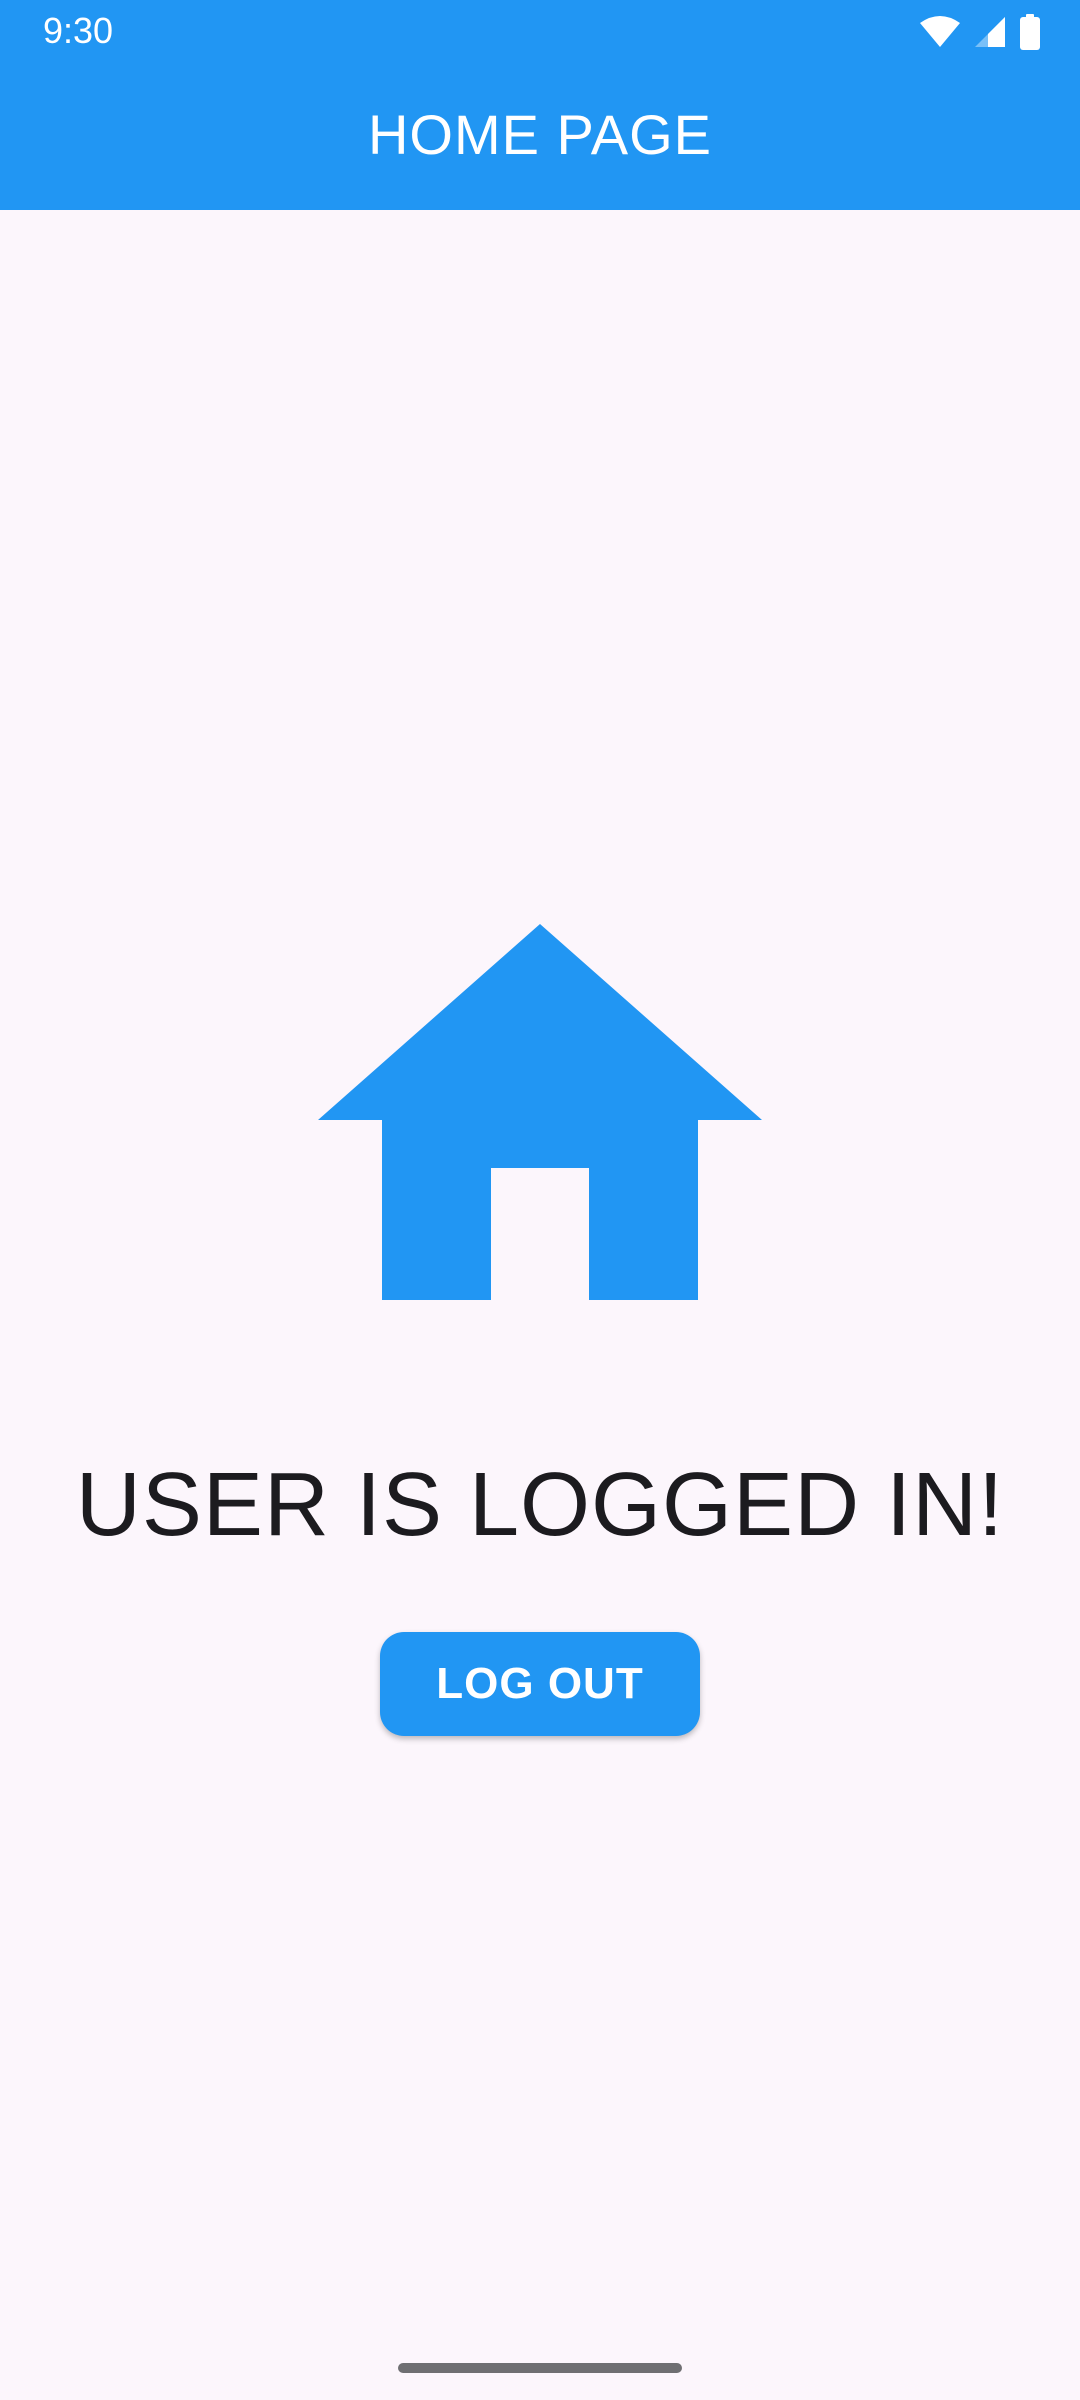 This screenshot has width=1080, height=2400. I want to click on status-icons, so click(980, 32).